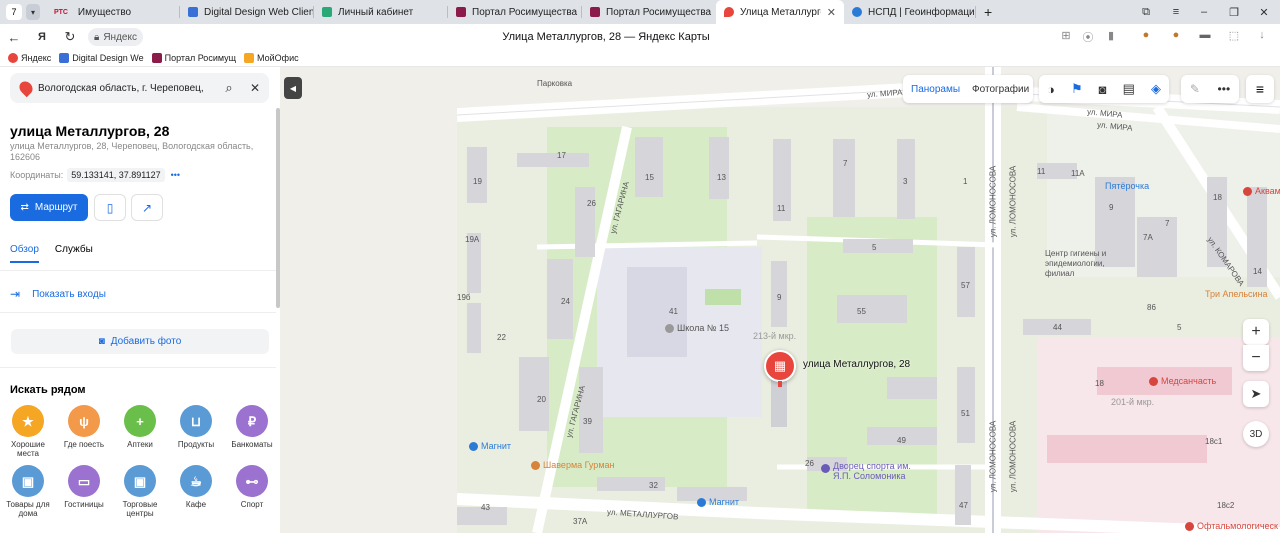 Image resolution: width=1280 pixels, height=533 pixels. Describe the element at coordinates (252, 421) in the screenshot. I see `ruble-icon: ₽` at that location.